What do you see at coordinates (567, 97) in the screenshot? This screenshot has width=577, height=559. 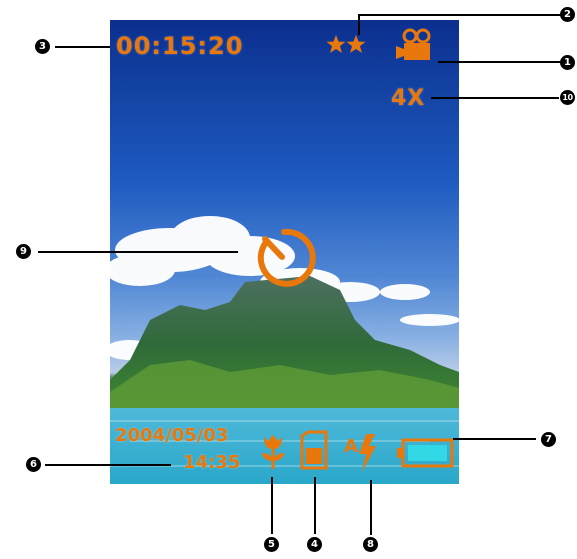 I see `callout-10: 10` at bounding box center [567, 97].